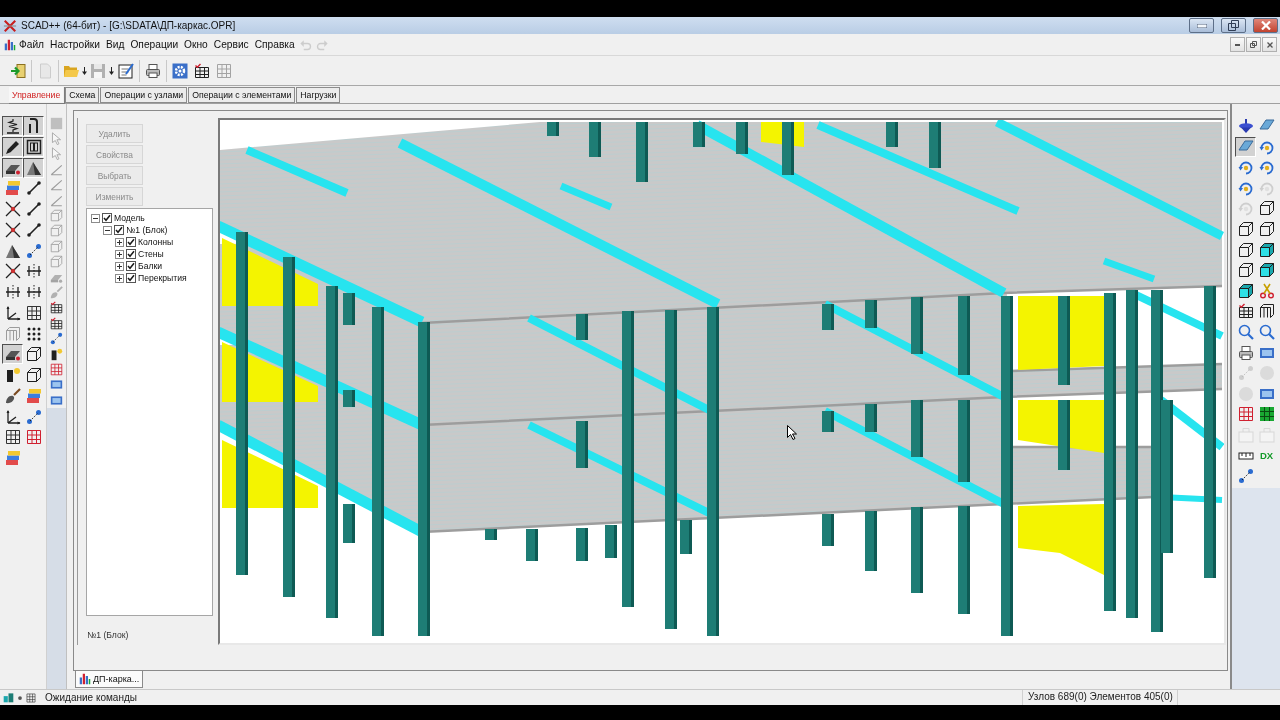 The width and height of the screenshot is (1280, 720). Describe the element at coordinates (75, 44) in the screenshot. I see `menu-item: Настройки` at that location.